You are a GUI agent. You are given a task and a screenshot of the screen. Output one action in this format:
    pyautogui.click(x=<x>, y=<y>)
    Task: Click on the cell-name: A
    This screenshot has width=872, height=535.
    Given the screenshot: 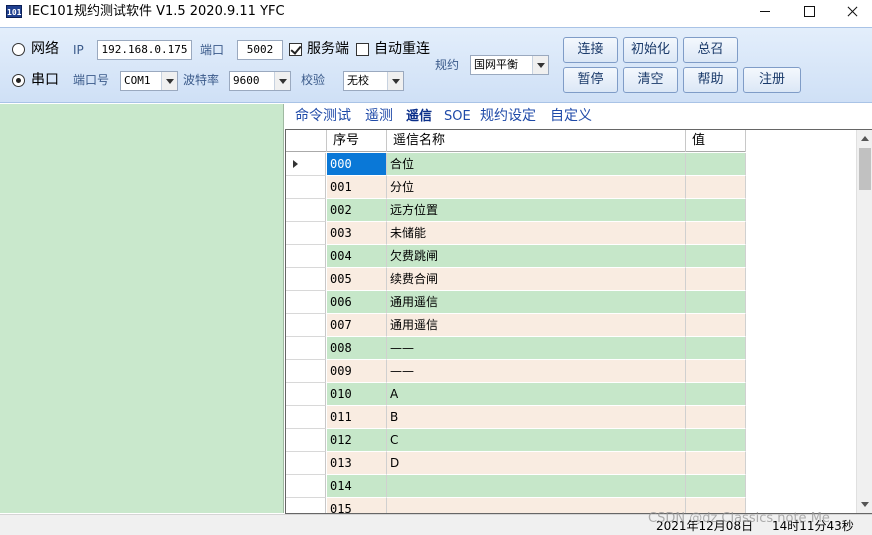 What is the action you would take?
    pyautogui.click(x=536, y=394)
    